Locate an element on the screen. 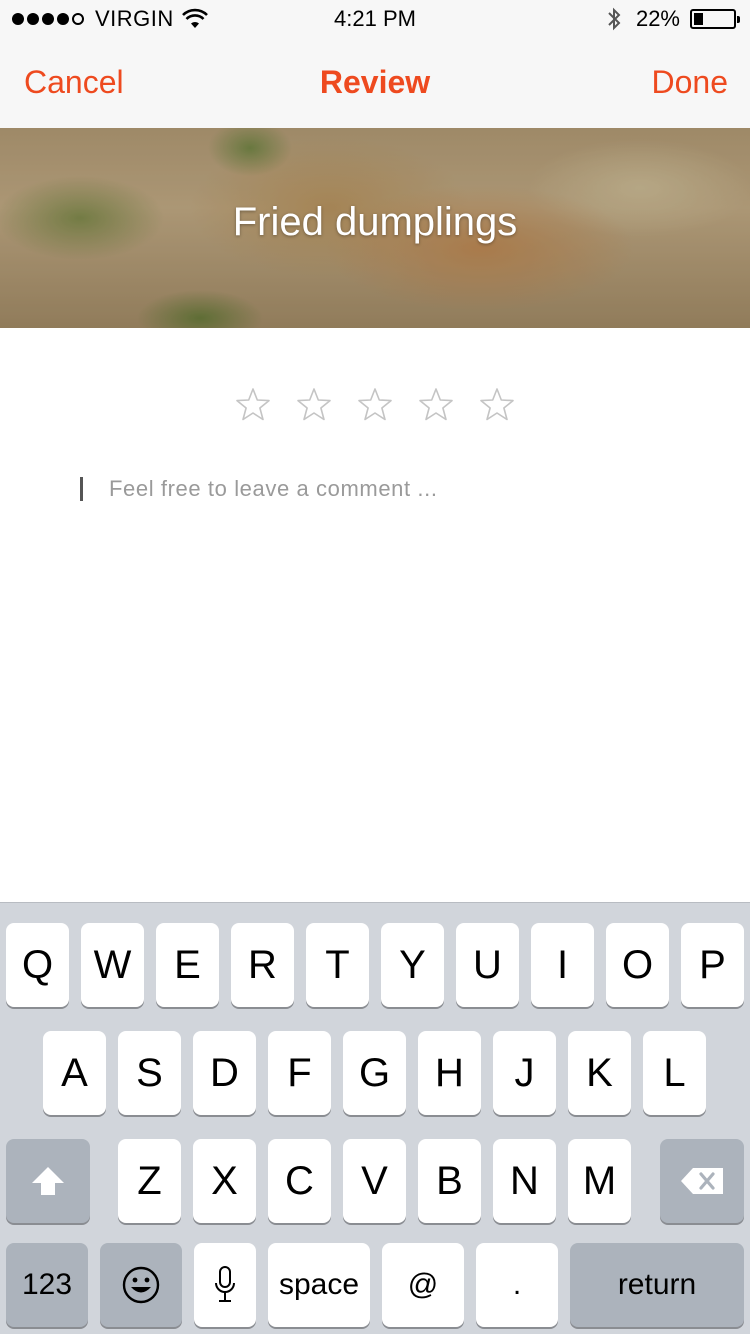 The height and width of the screenshot is (1334, 750). letter-key: Z is located at coordinates (149, 1181).